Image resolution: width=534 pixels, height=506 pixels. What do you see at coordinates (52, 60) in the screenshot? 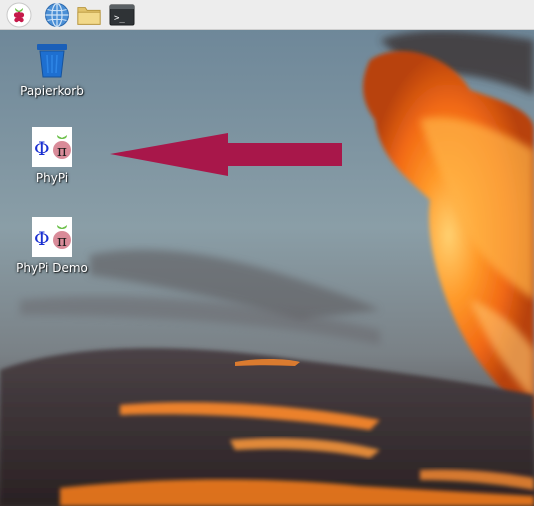
I see `trash-icon` at bounding box center [52, 60].